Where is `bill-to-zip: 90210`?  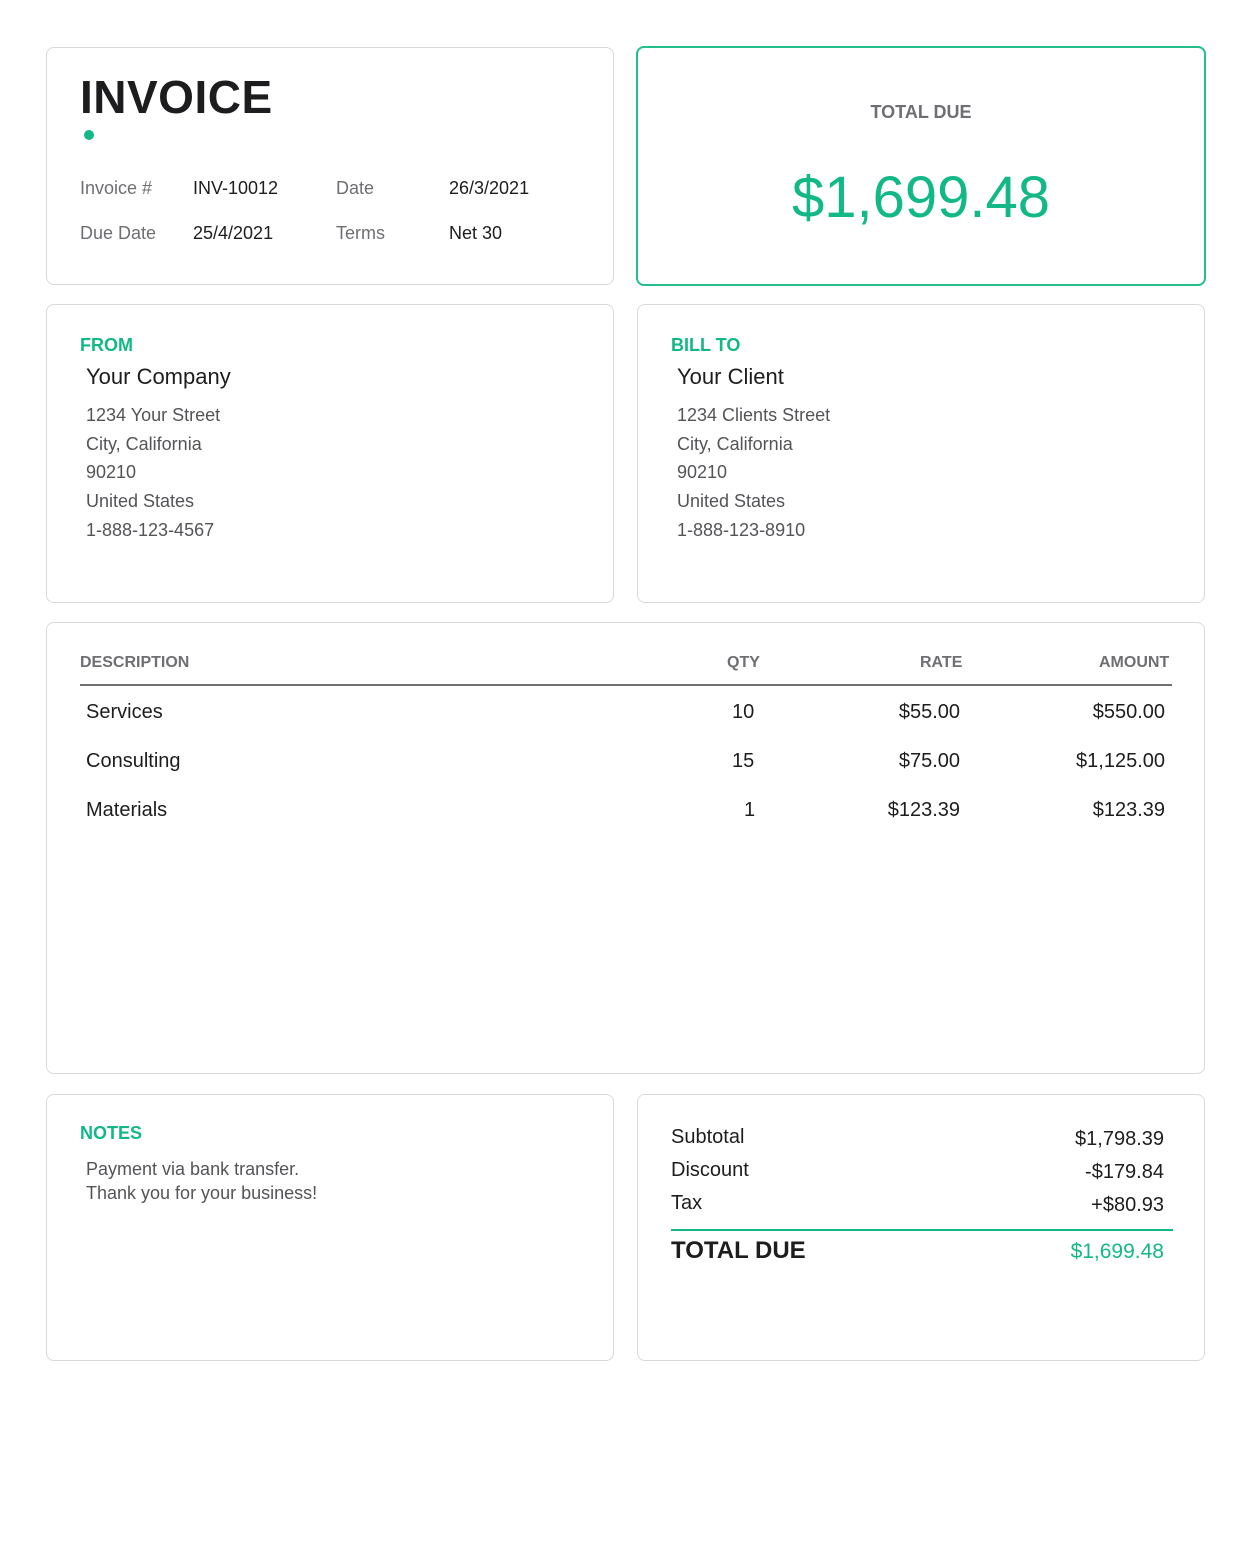
bill-to-zip: 90210 is located at coordinates (702, 472).